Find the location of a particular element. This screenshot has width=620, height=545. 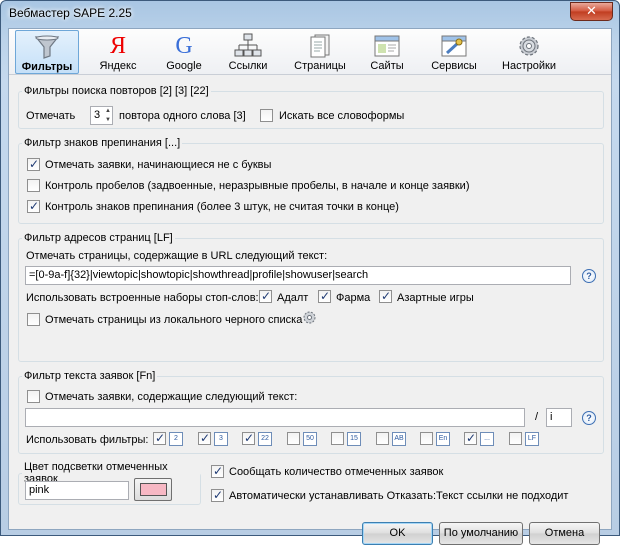

gambling-checkbox is located at coordinates (385, 296).